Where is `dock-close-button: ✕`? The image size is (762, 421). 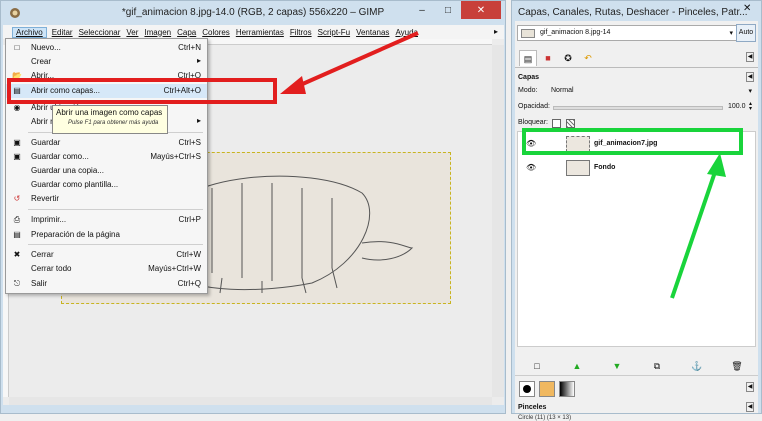
dock-close-button: ✕ is located at coordinates (750, 8).